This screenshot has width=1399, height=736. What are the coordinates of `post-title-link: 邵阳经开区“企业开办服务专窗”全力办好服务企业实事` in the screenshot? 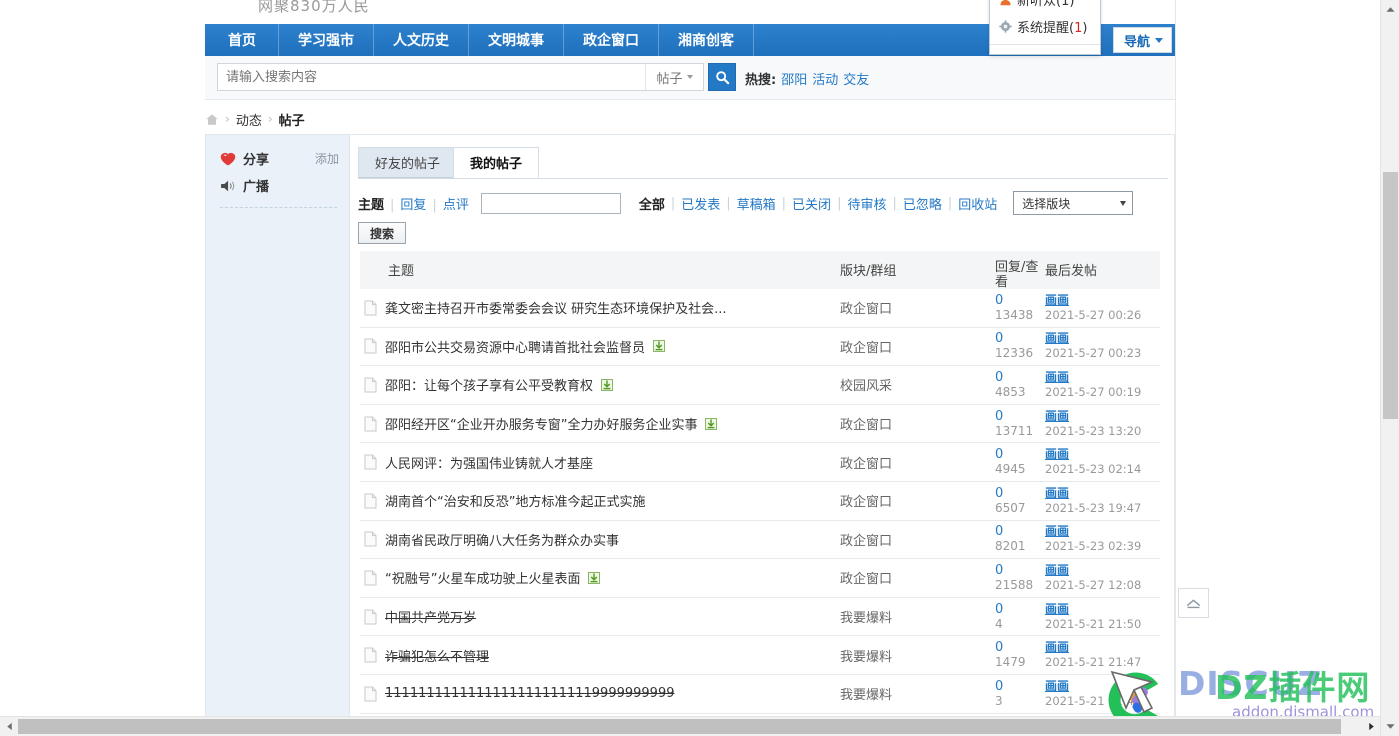 It's located at (541, 423).